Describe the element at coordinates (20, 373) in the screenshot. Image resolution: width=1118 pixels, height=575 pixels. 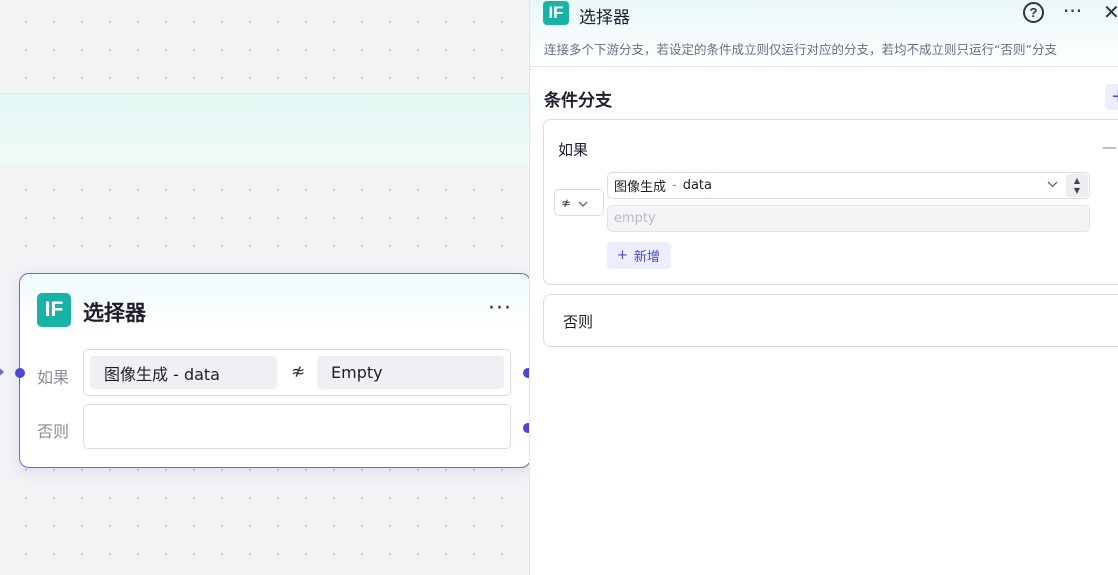
I see `input-port` at that location.